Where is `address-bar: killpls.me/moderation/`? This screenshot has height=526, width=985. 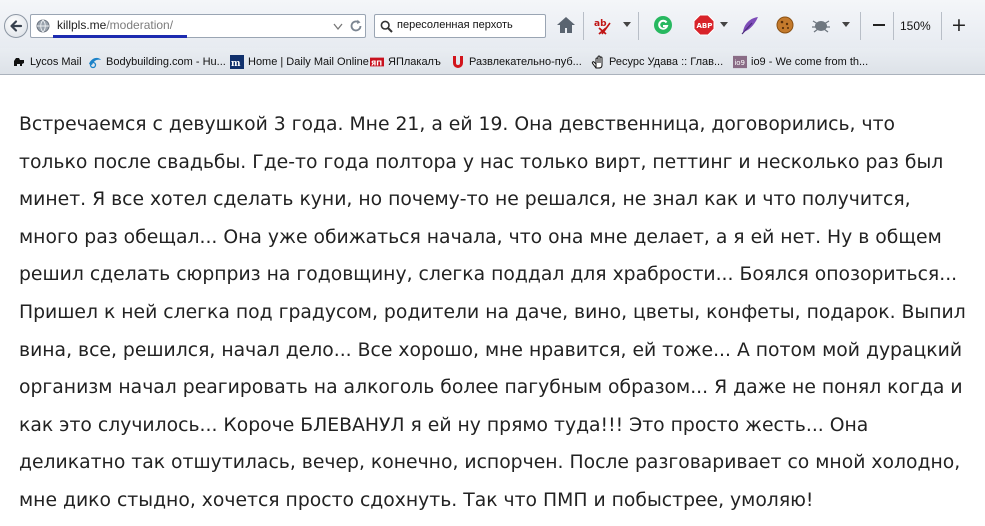
address-bar: killpls.me/moderation/ is located at coordinates (198, 26).